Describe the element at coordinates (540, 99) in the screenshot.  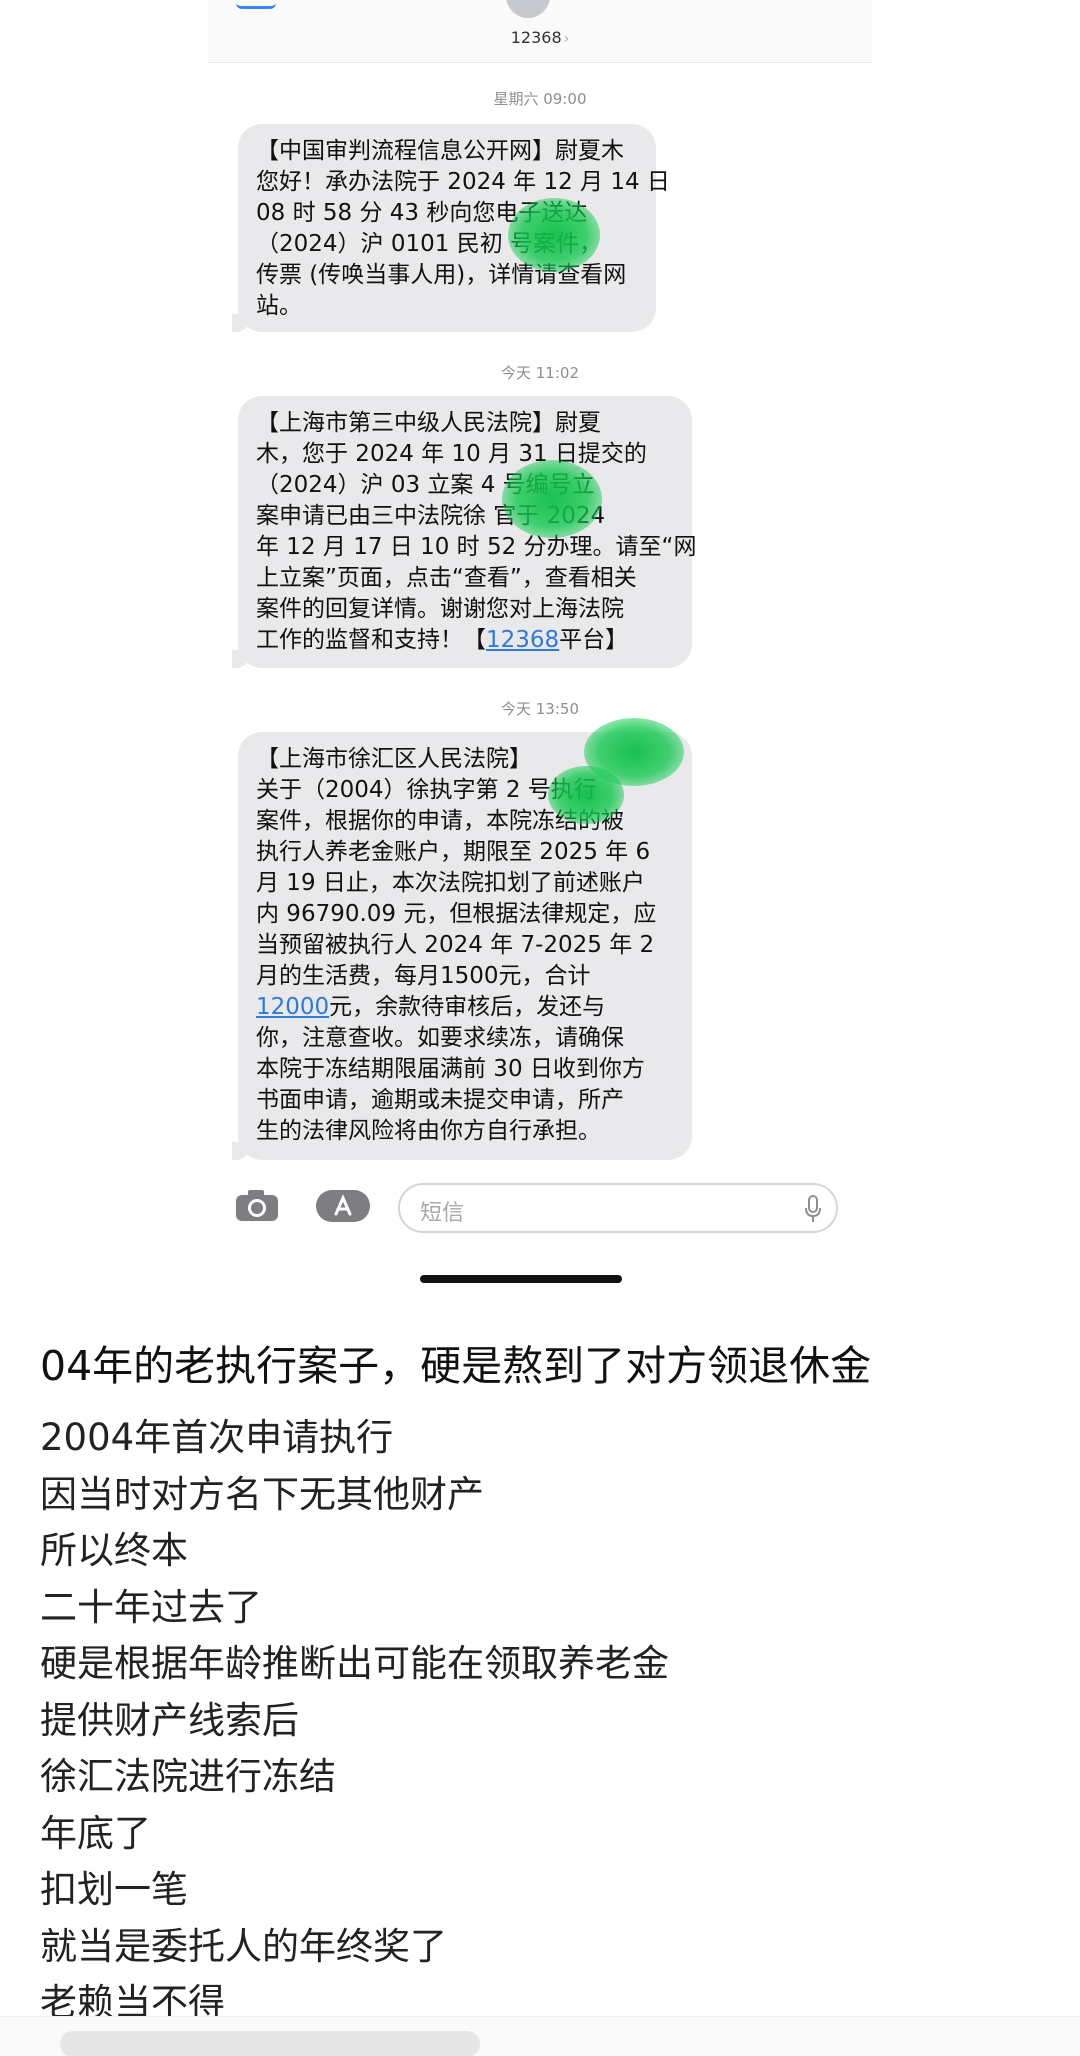
I see `message-timestamp: 星期六 09:00` at that location.